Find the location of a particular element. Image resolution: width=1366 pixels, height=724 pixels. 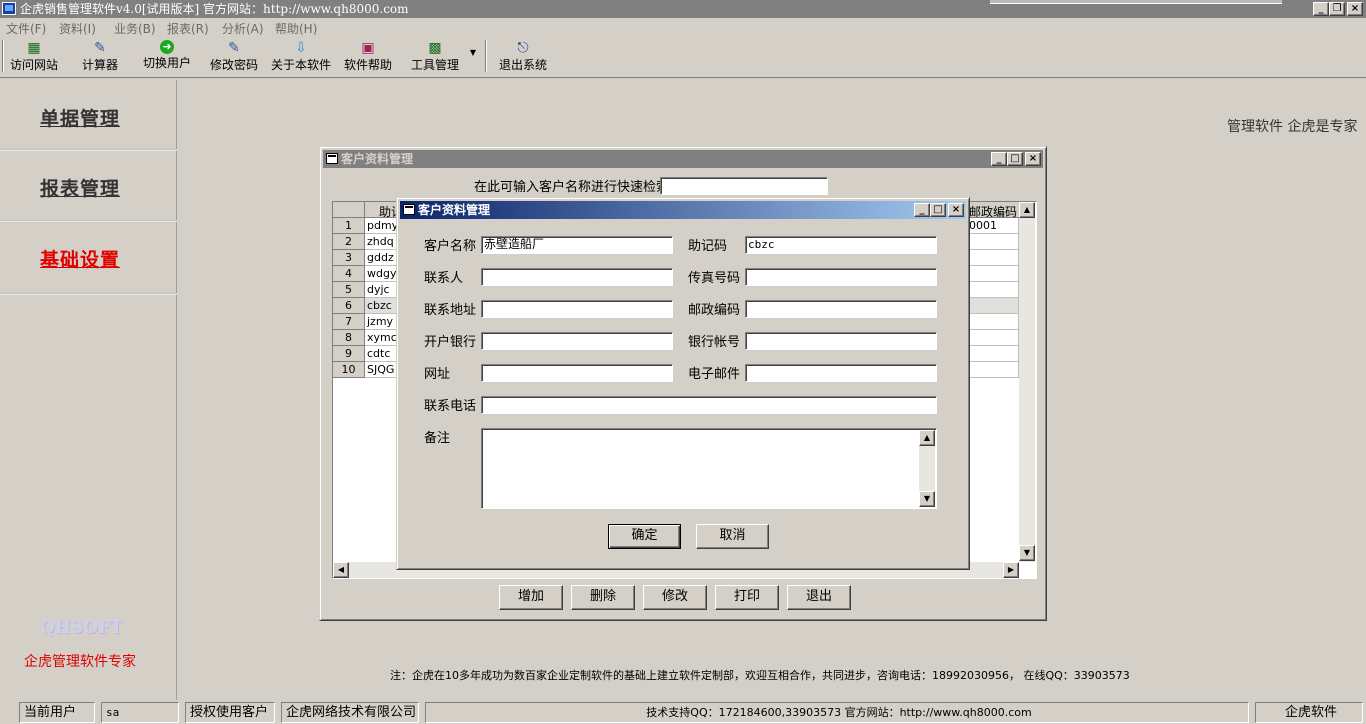

row-number: 7 is located at coordinates (349, 322).